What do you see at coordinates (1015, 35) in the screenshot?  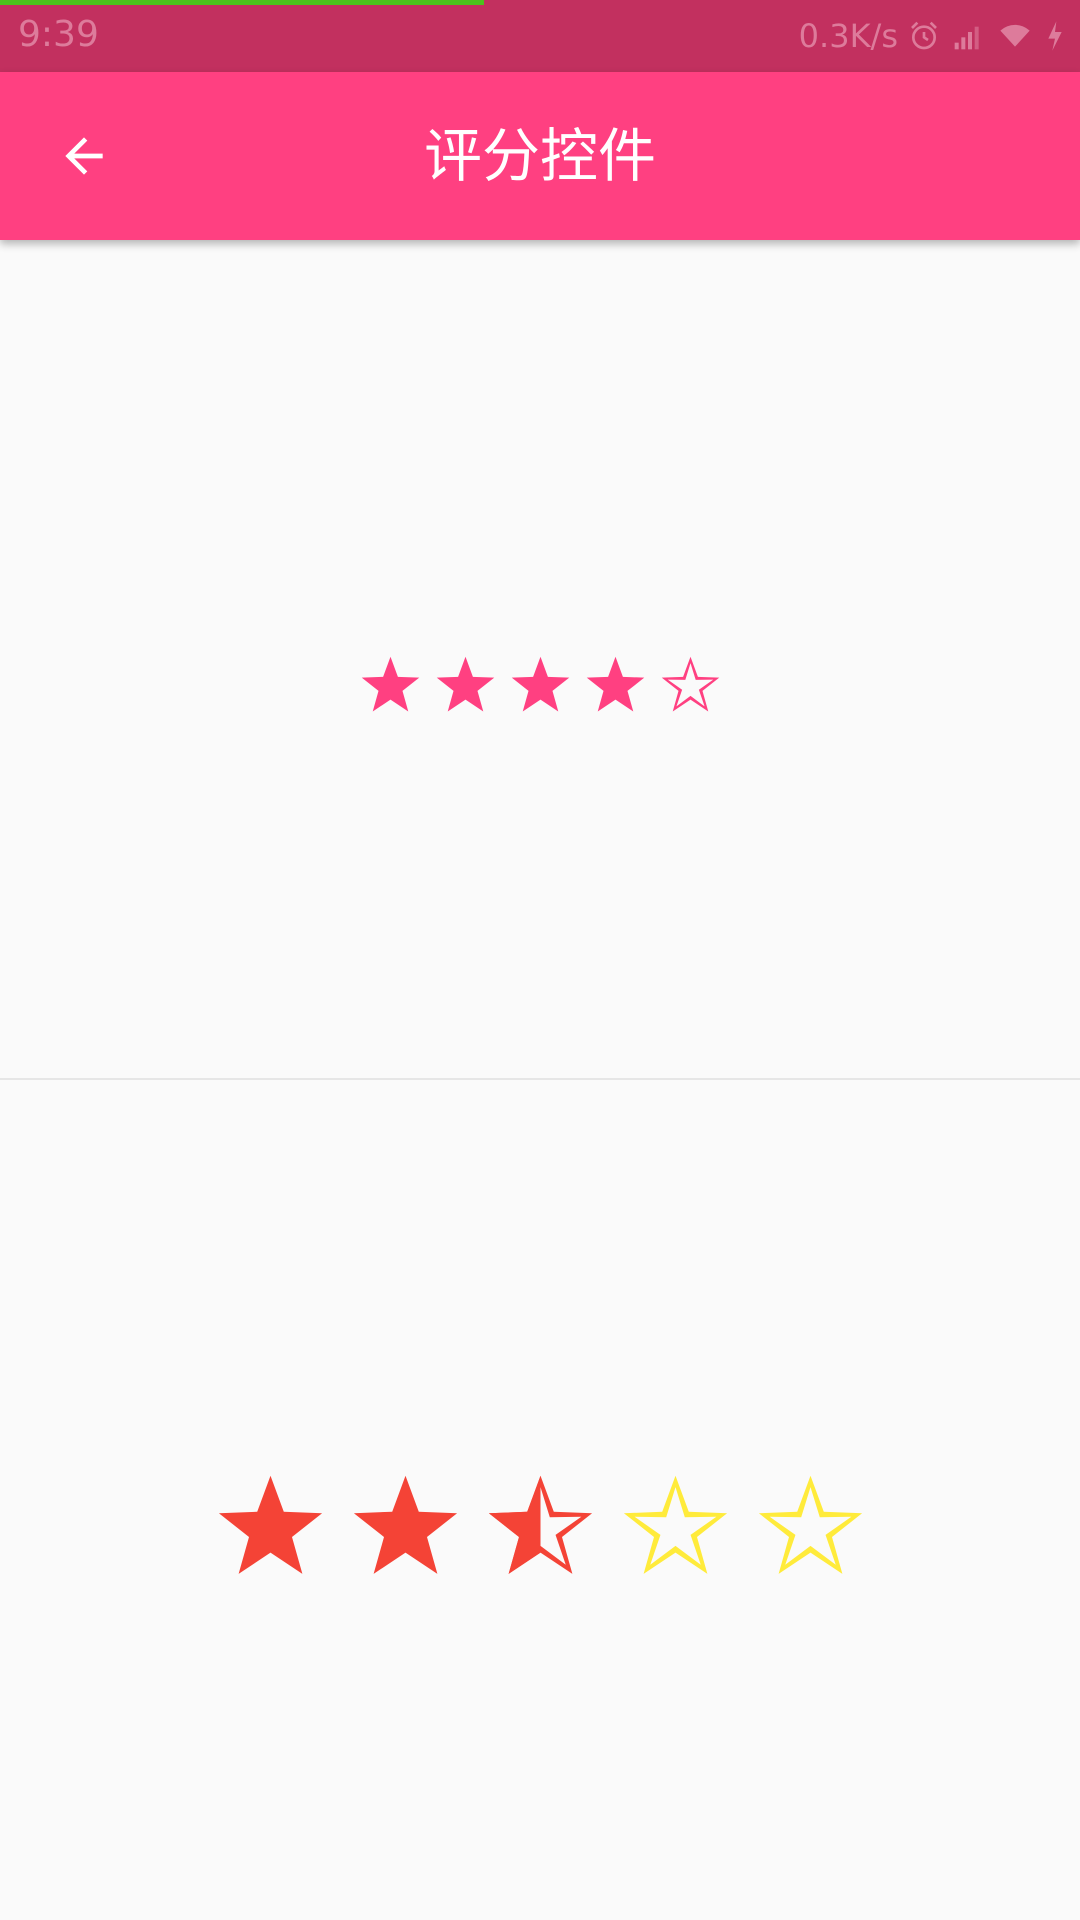 I see `wifi-icon` at bounding box center [1015, 35].